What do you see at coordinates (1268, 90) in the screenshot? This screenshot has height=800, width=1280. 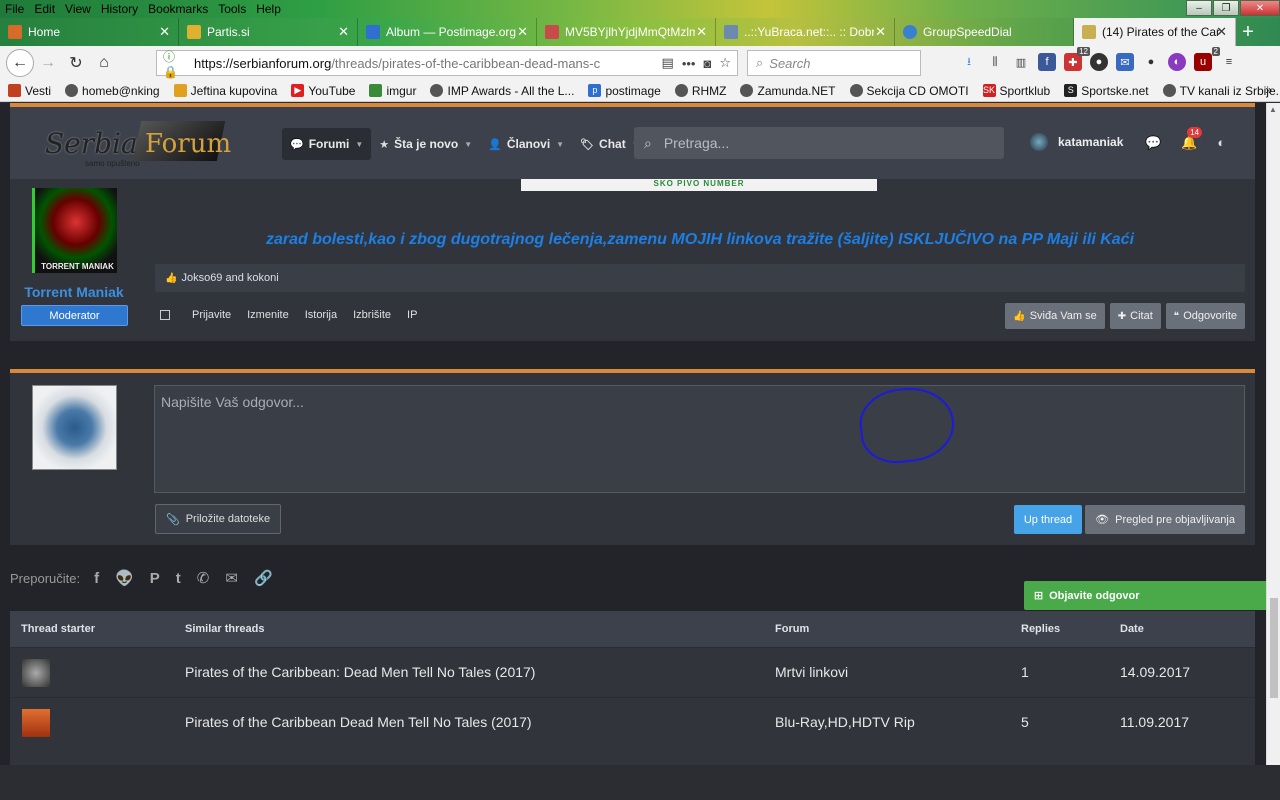 I see `bookmarks-overflow-icon: »` at bounding box center [1268, 90].